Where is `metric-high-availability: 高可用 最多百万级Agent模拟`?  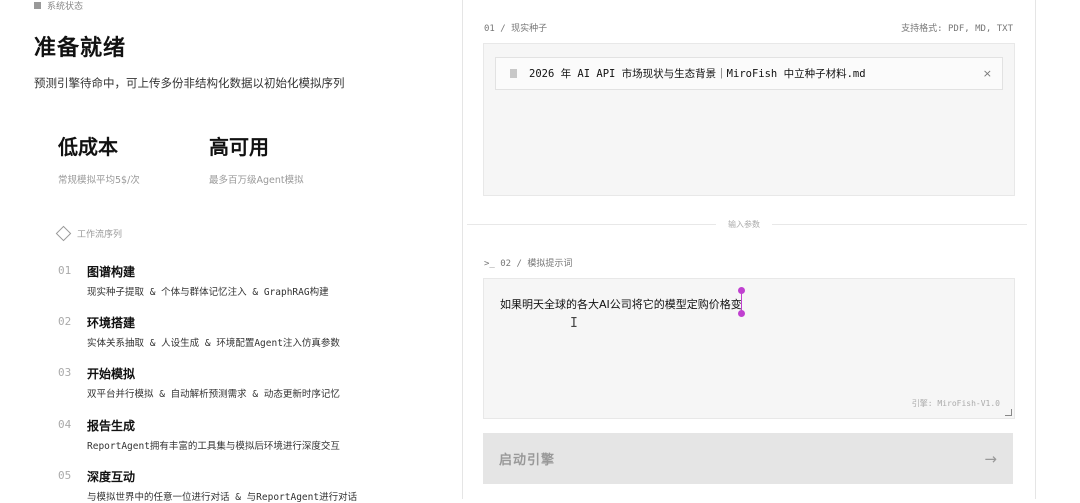
metric-high-availability: 高可用 最多百万级Agent模拟 is located at coordinates (256, 158).